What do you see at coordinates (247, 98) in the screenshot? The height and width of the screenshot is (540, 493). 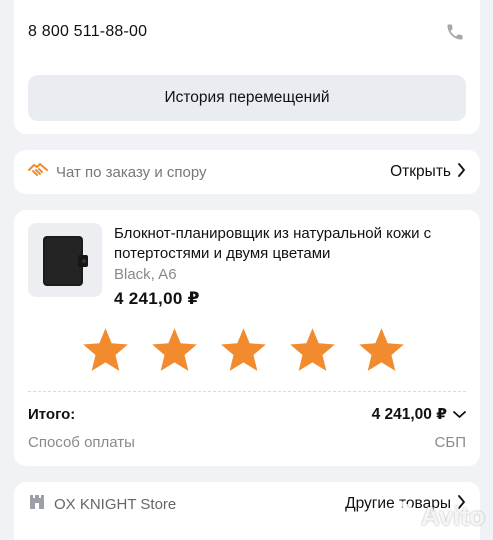 I see `movement-history-button: История перемещений` at bounding box center [247, 98].